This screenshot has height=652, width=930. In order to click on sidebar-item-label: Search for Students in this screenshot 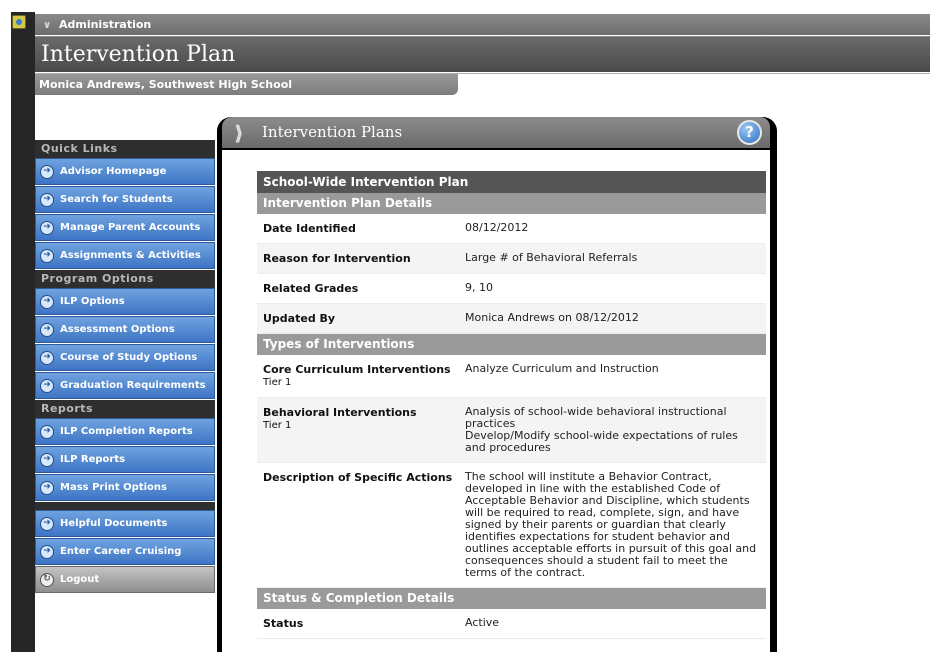, I will do `click(116, 199)`.